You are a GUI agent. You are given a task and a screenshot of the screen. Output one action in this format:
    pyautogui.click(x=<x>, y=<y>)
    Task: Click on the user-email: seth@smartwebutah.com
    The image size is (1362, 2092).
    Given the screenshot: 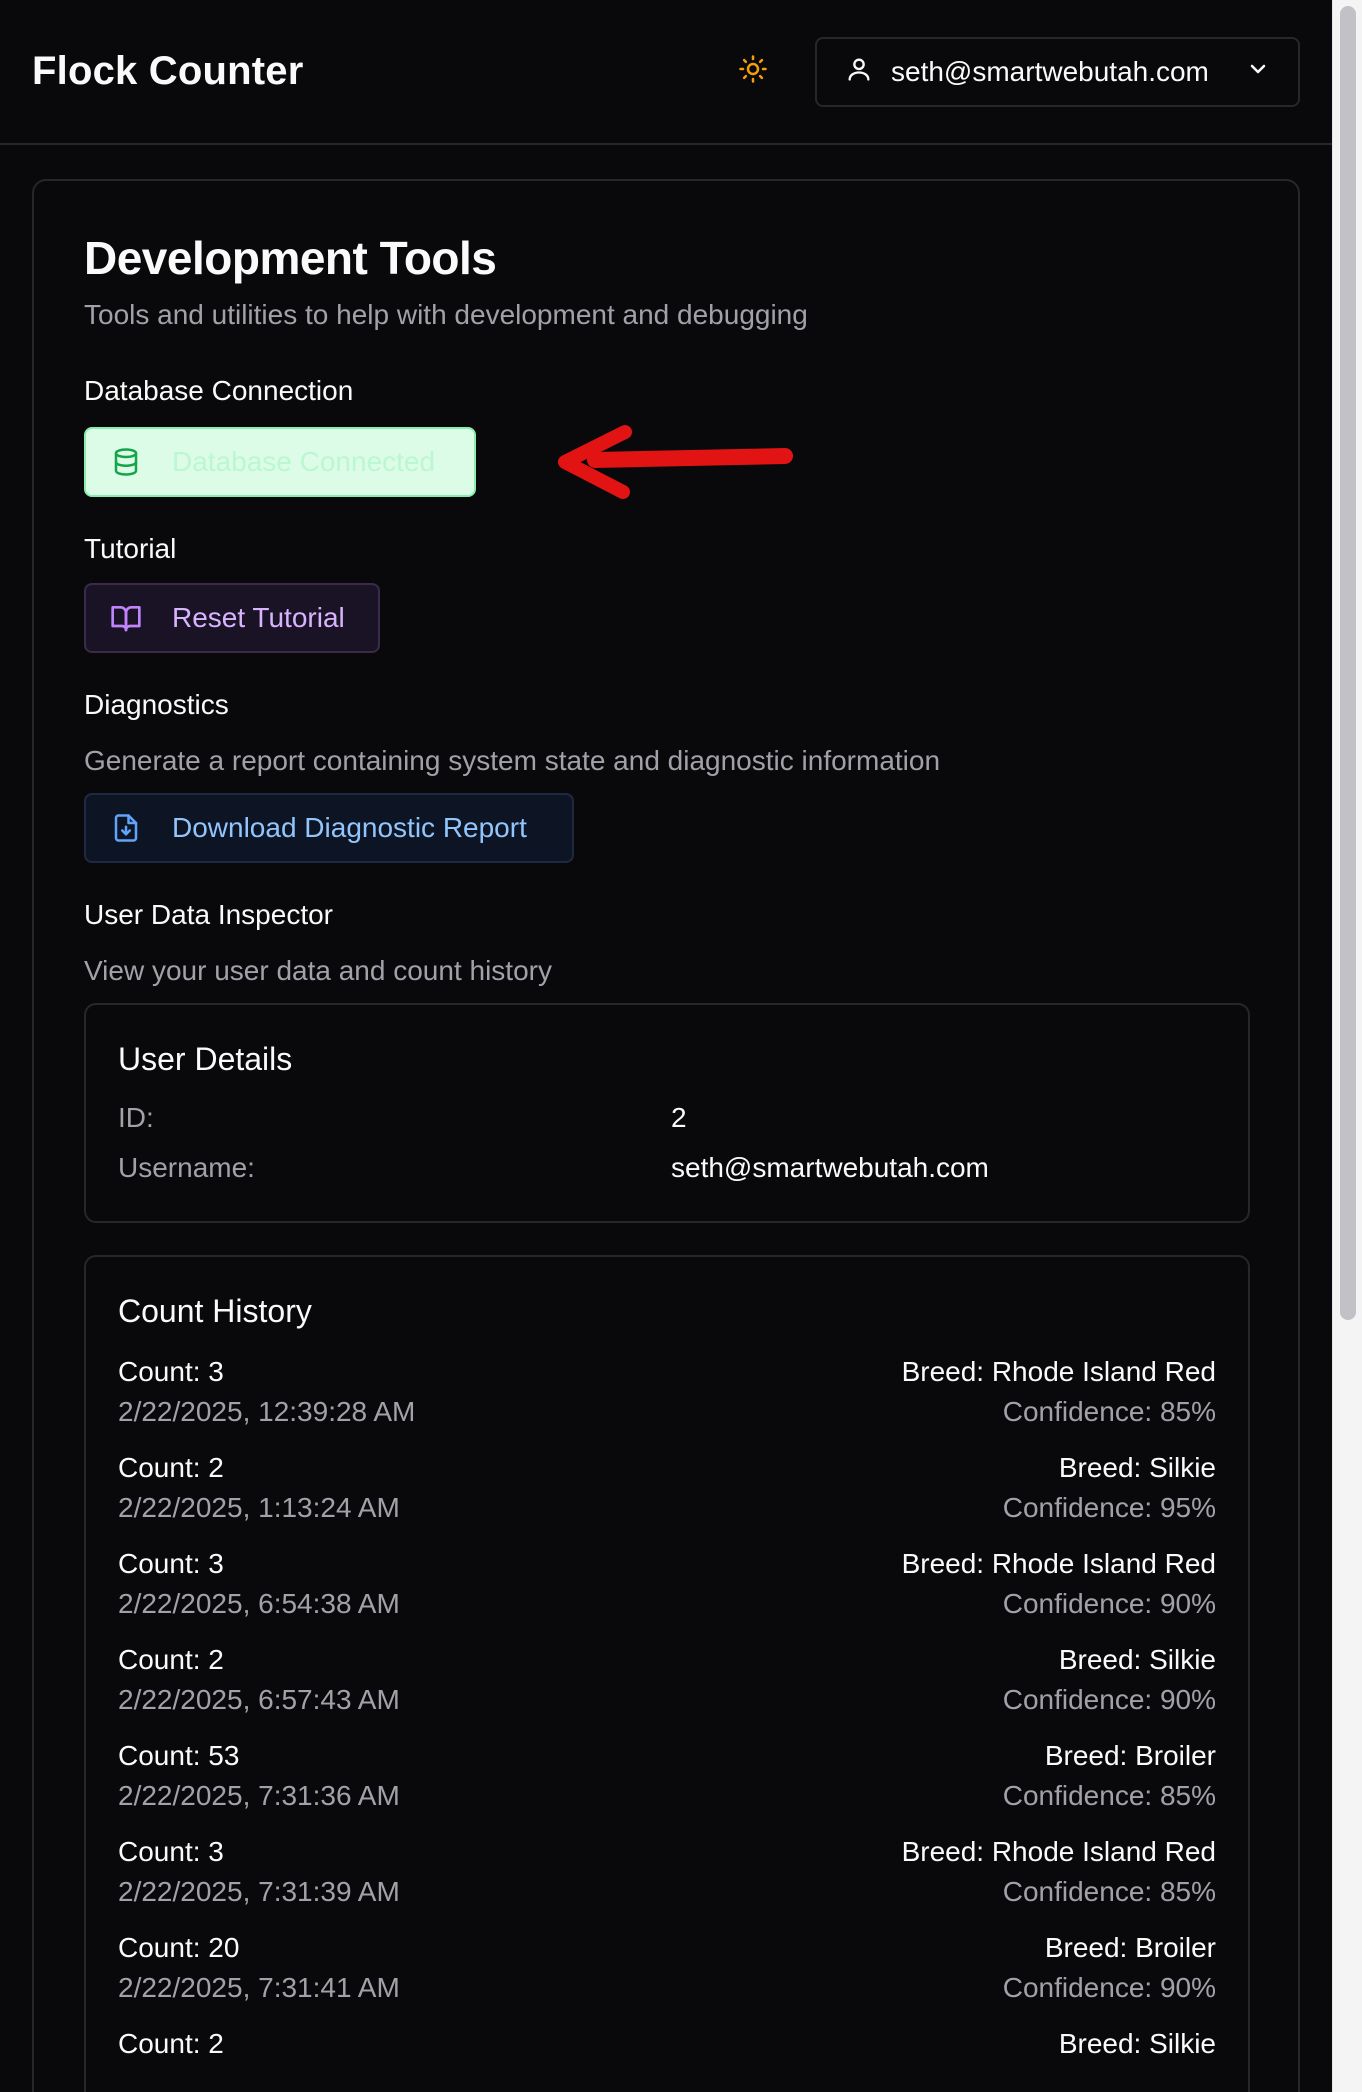 What is the action you would take?
    pyautogui.click(x=1050, y=71)
    